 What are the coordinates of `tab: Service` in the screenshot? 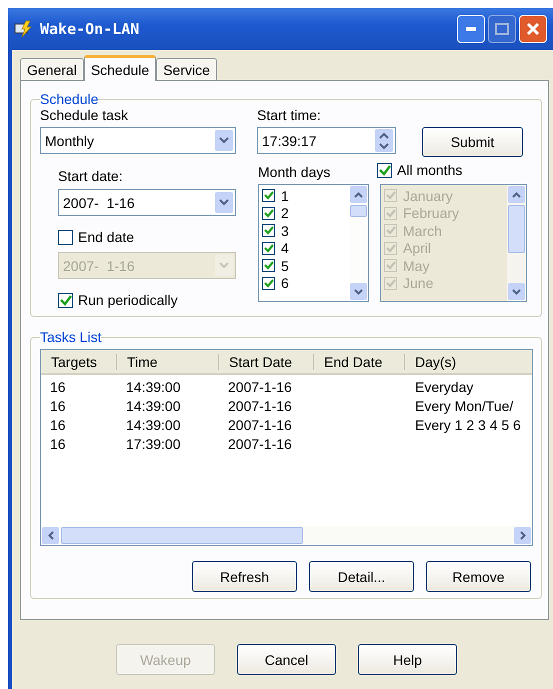 It's located at (186, 69).